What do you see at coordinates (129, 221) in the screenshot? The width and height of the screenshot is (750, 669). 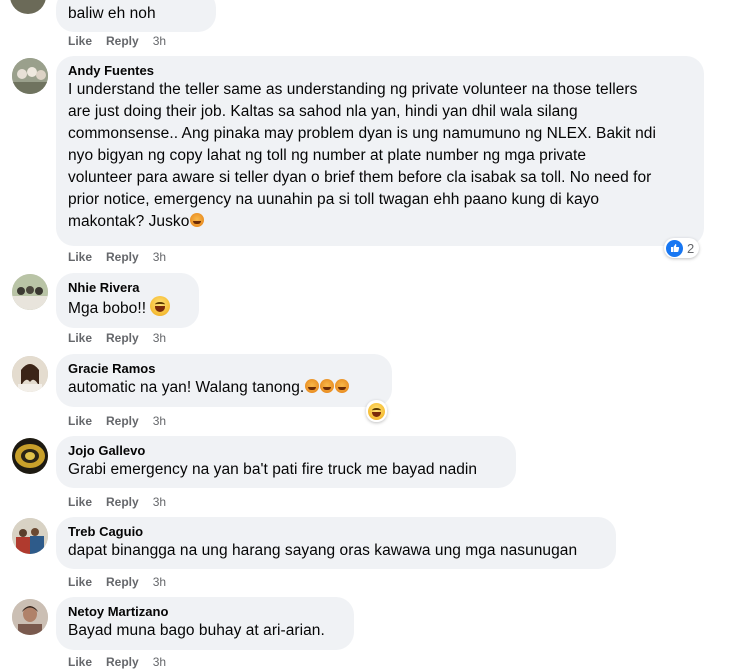 I see `comment-line: makontak? Jusko` at bounding box center [129, 221].